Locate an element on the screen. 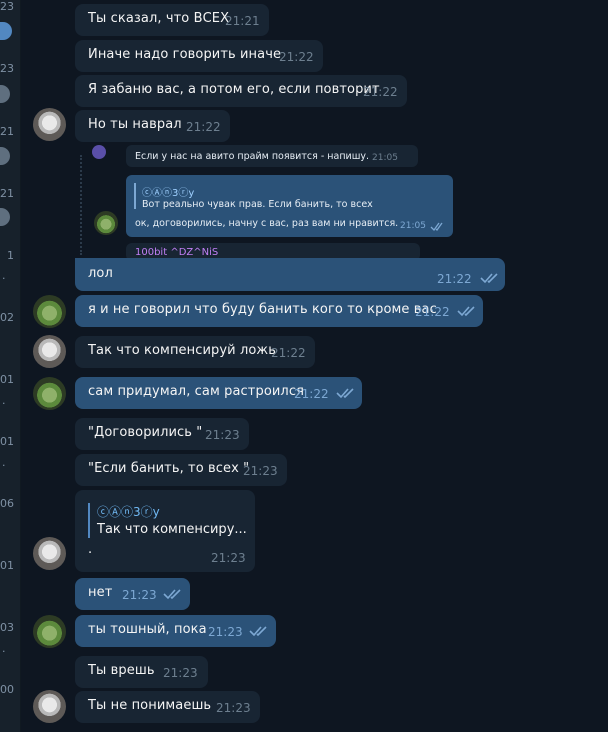 This screenshot has height=732, width=608. message-bubble: ты тошный, пока 21:23 is located at coordinates (175, 631).